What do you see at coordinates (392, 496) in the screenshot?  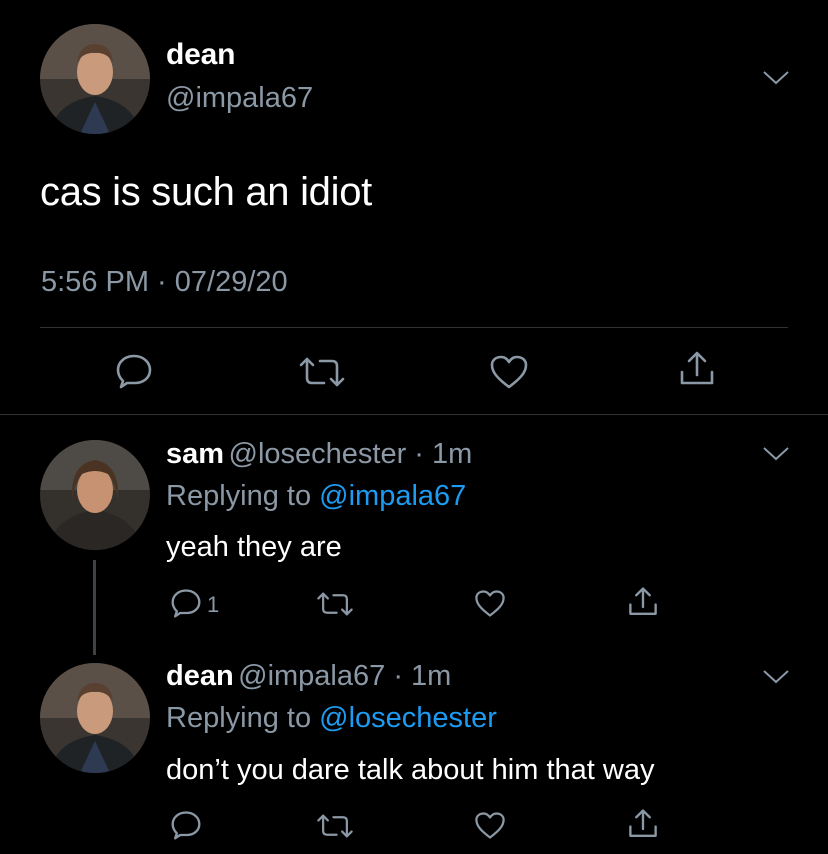 I see `replying-to-mention: @impala67` at bounding box center [392, 496].